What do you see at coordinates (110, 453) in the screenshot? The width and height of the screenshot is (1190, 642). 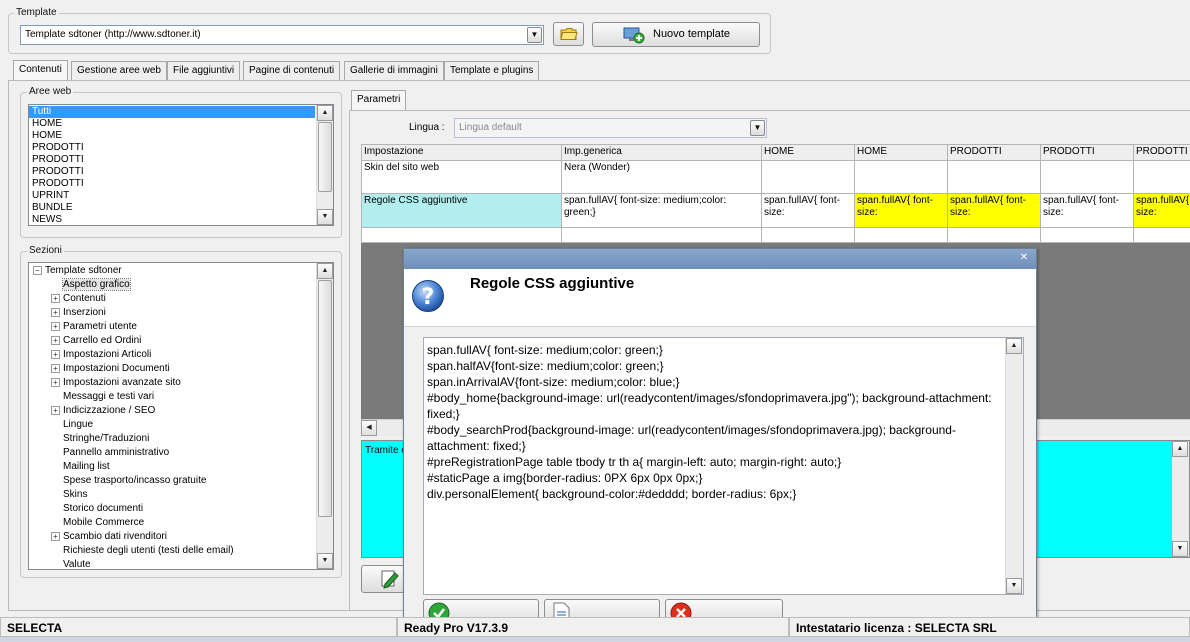 I see `tree-item: Pannello amministrativo` at bounding box center [110, 453].